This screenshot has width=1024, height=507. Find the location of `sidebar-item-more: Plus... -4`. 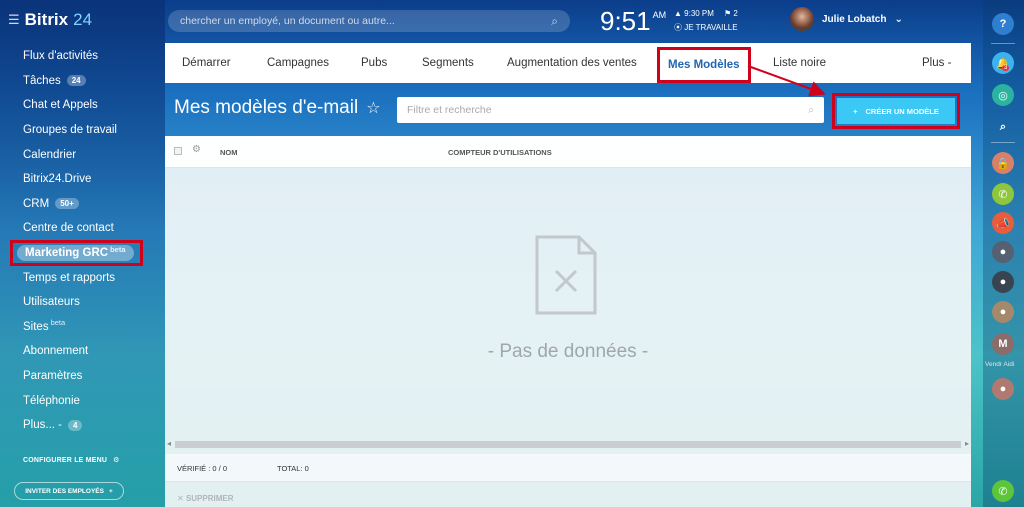

sidebar-item-more: Plus... -4 is located at coordinates (82, 425).